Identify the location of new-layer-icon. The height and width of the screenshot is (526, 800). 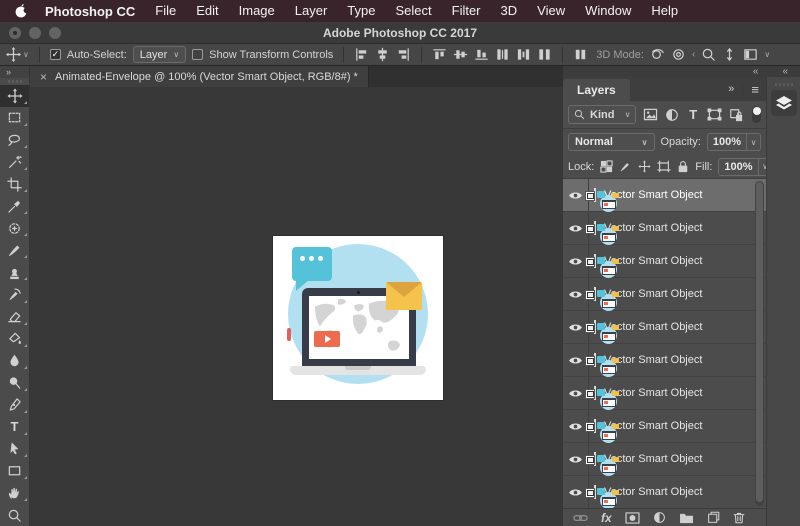
(713, 517).